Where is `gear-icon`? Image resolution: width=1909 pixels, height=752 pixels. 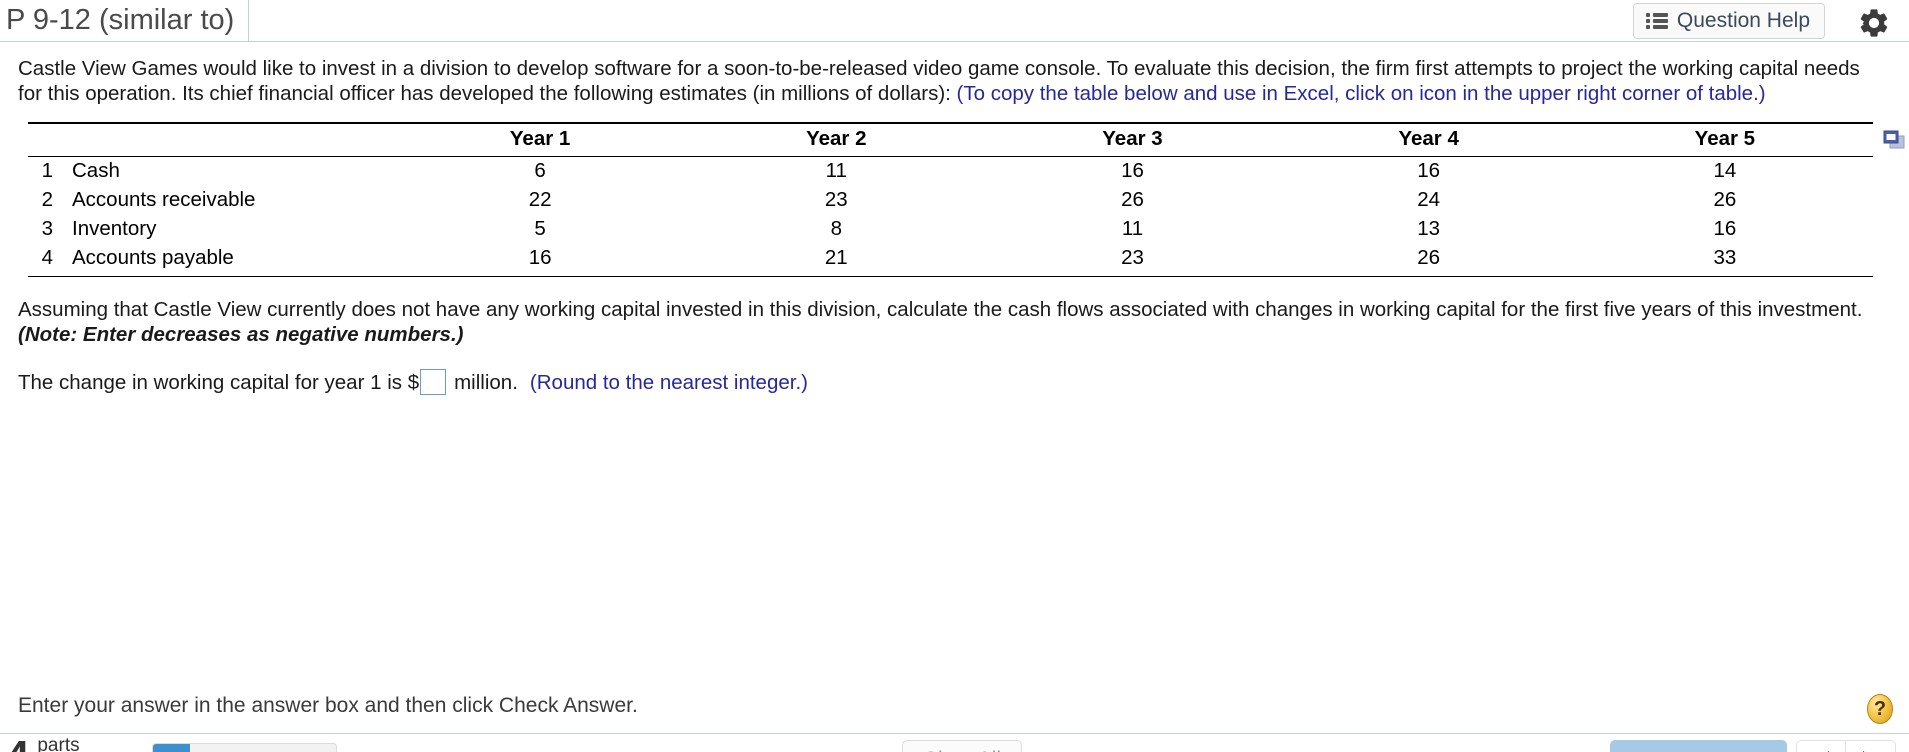
gear-icon is located at coordinates (1874, 23).